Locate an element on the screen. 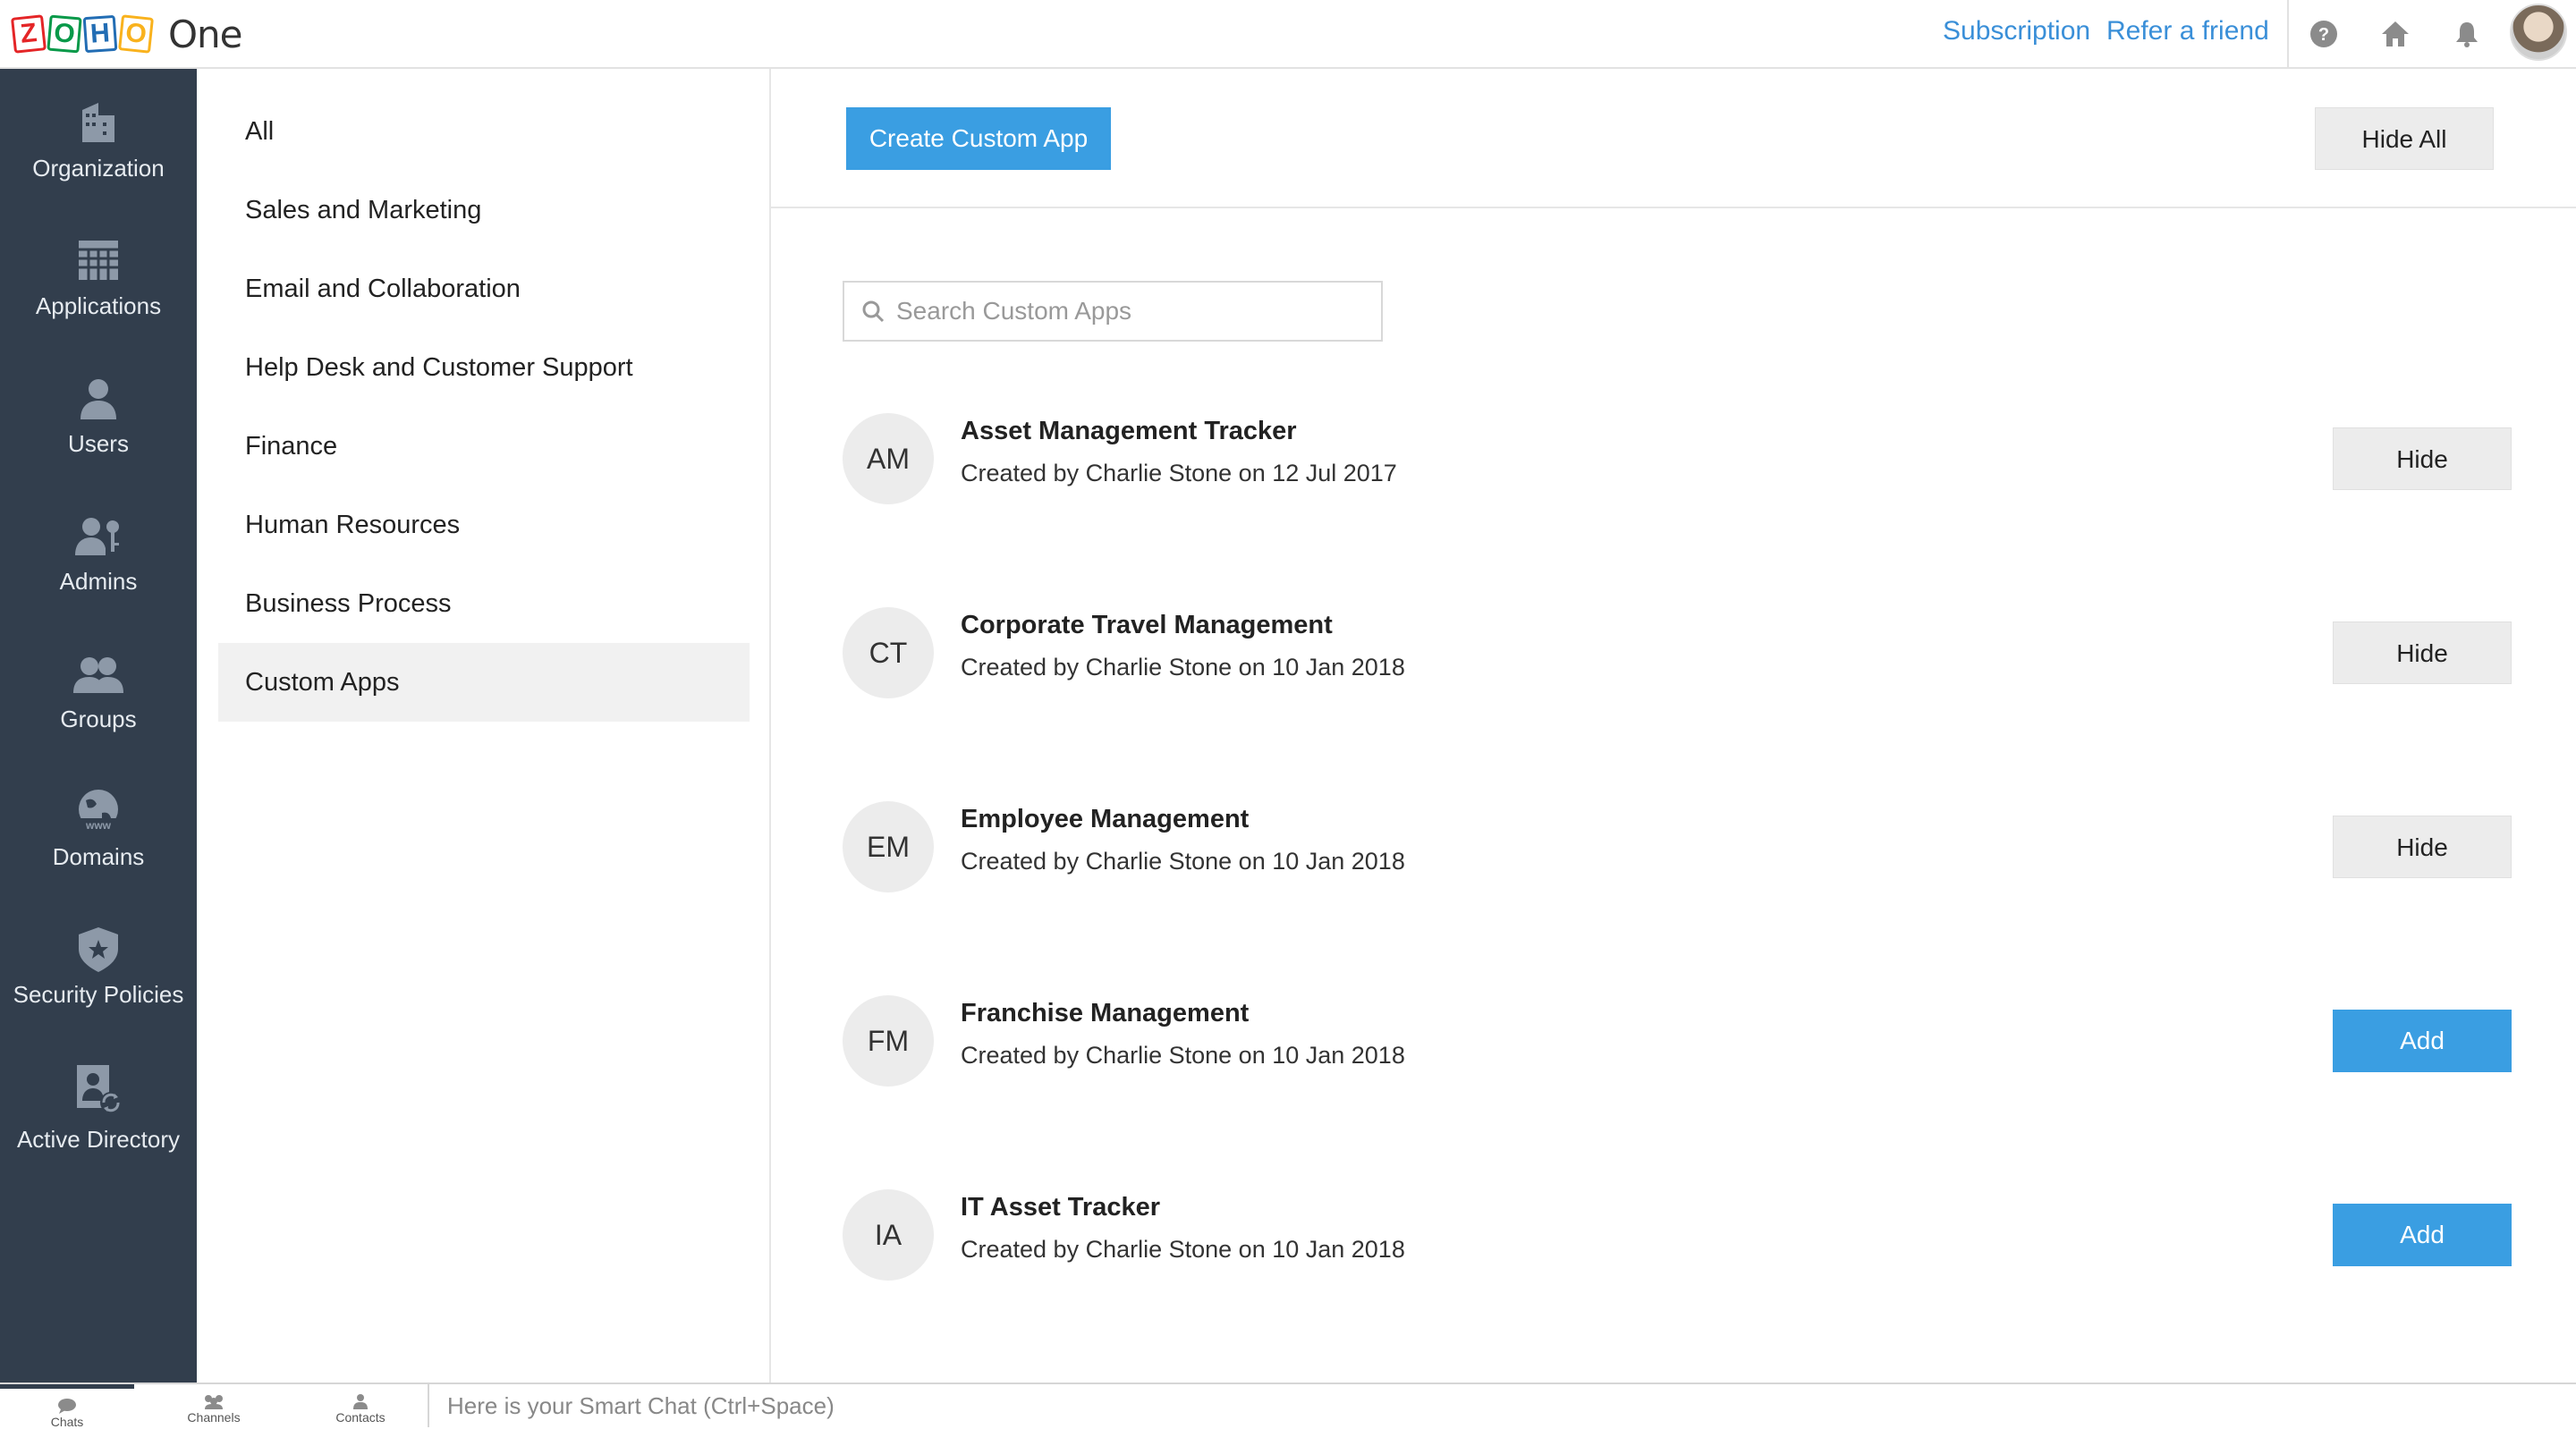 This screenshot has height=1429, width=2576. bottom-chat-bar: Chats Channels Contacts is located at coordinates (1288, 1405).